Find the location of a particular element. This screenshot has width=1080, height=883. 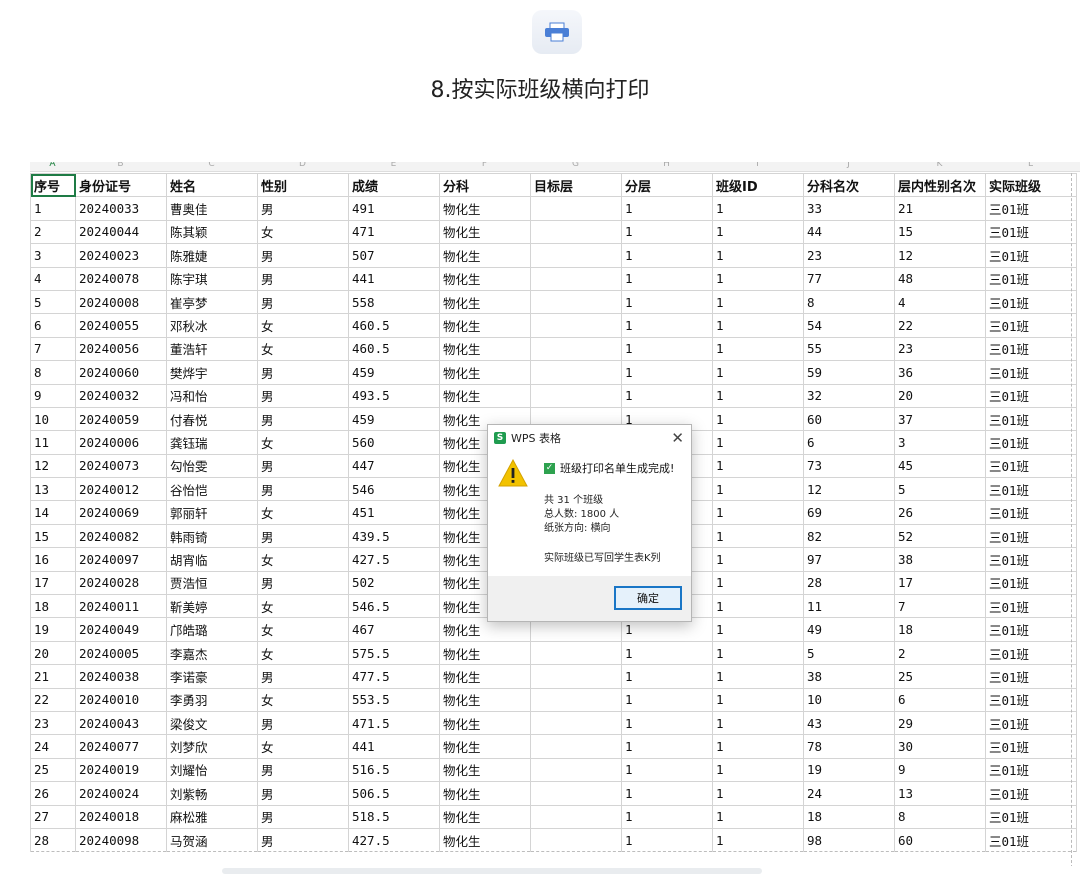

table-cell: 77 is located at coordinates (849, 278).